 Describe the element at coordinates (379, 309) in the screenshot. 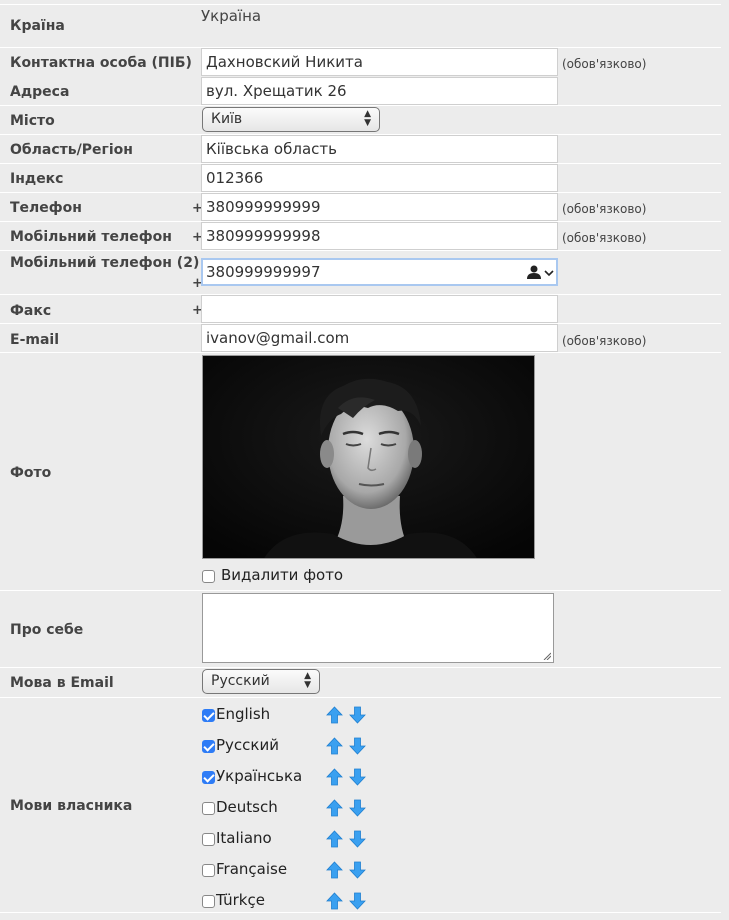

I see `fax-input` at that location.